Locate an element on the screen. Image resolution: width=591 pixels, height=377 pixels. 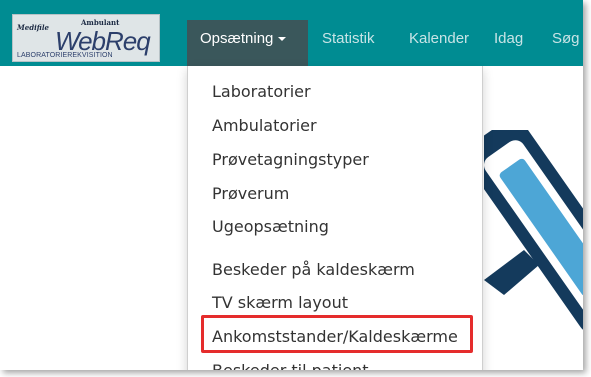
menu-item-beskeder-til-patient: Beskeder til patient is located at coordinates (290, 365).